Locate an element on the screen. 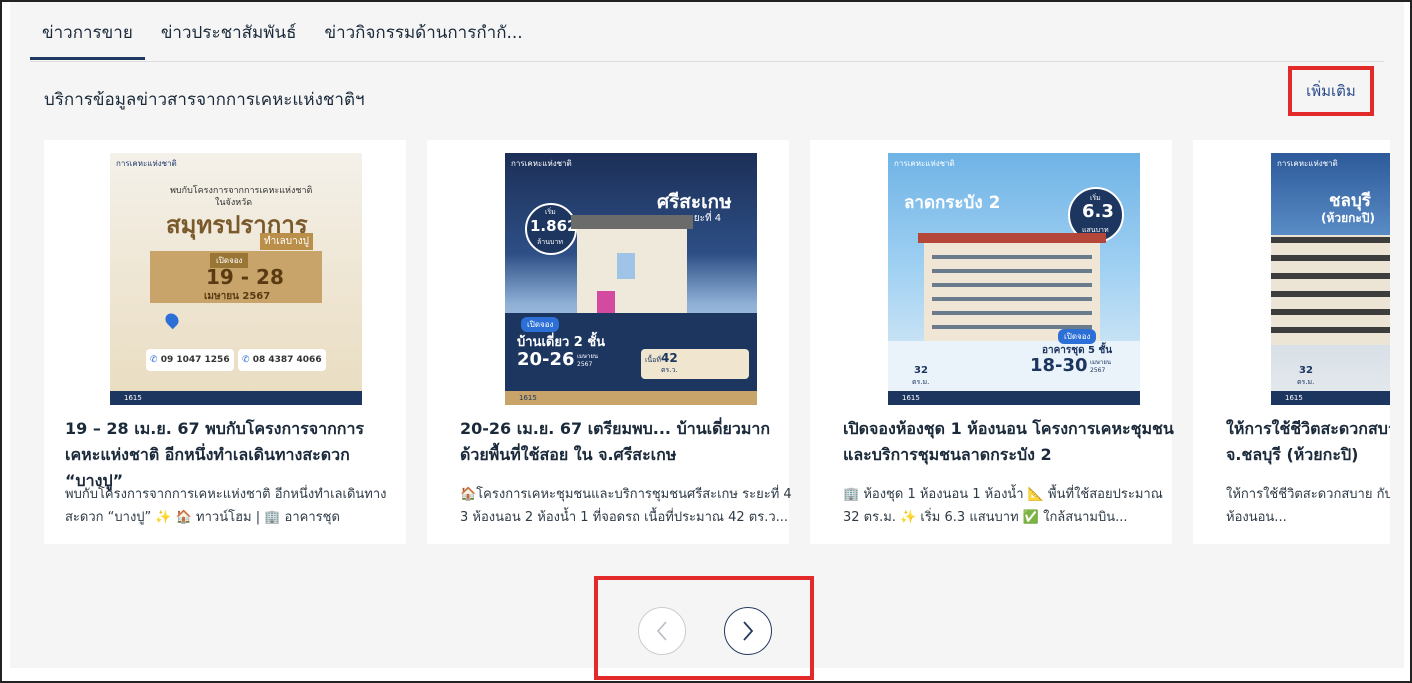 The width and height of the screenshot is (1412, 683). poster-dates: 18-30 is located at coordinates (1059, 365).